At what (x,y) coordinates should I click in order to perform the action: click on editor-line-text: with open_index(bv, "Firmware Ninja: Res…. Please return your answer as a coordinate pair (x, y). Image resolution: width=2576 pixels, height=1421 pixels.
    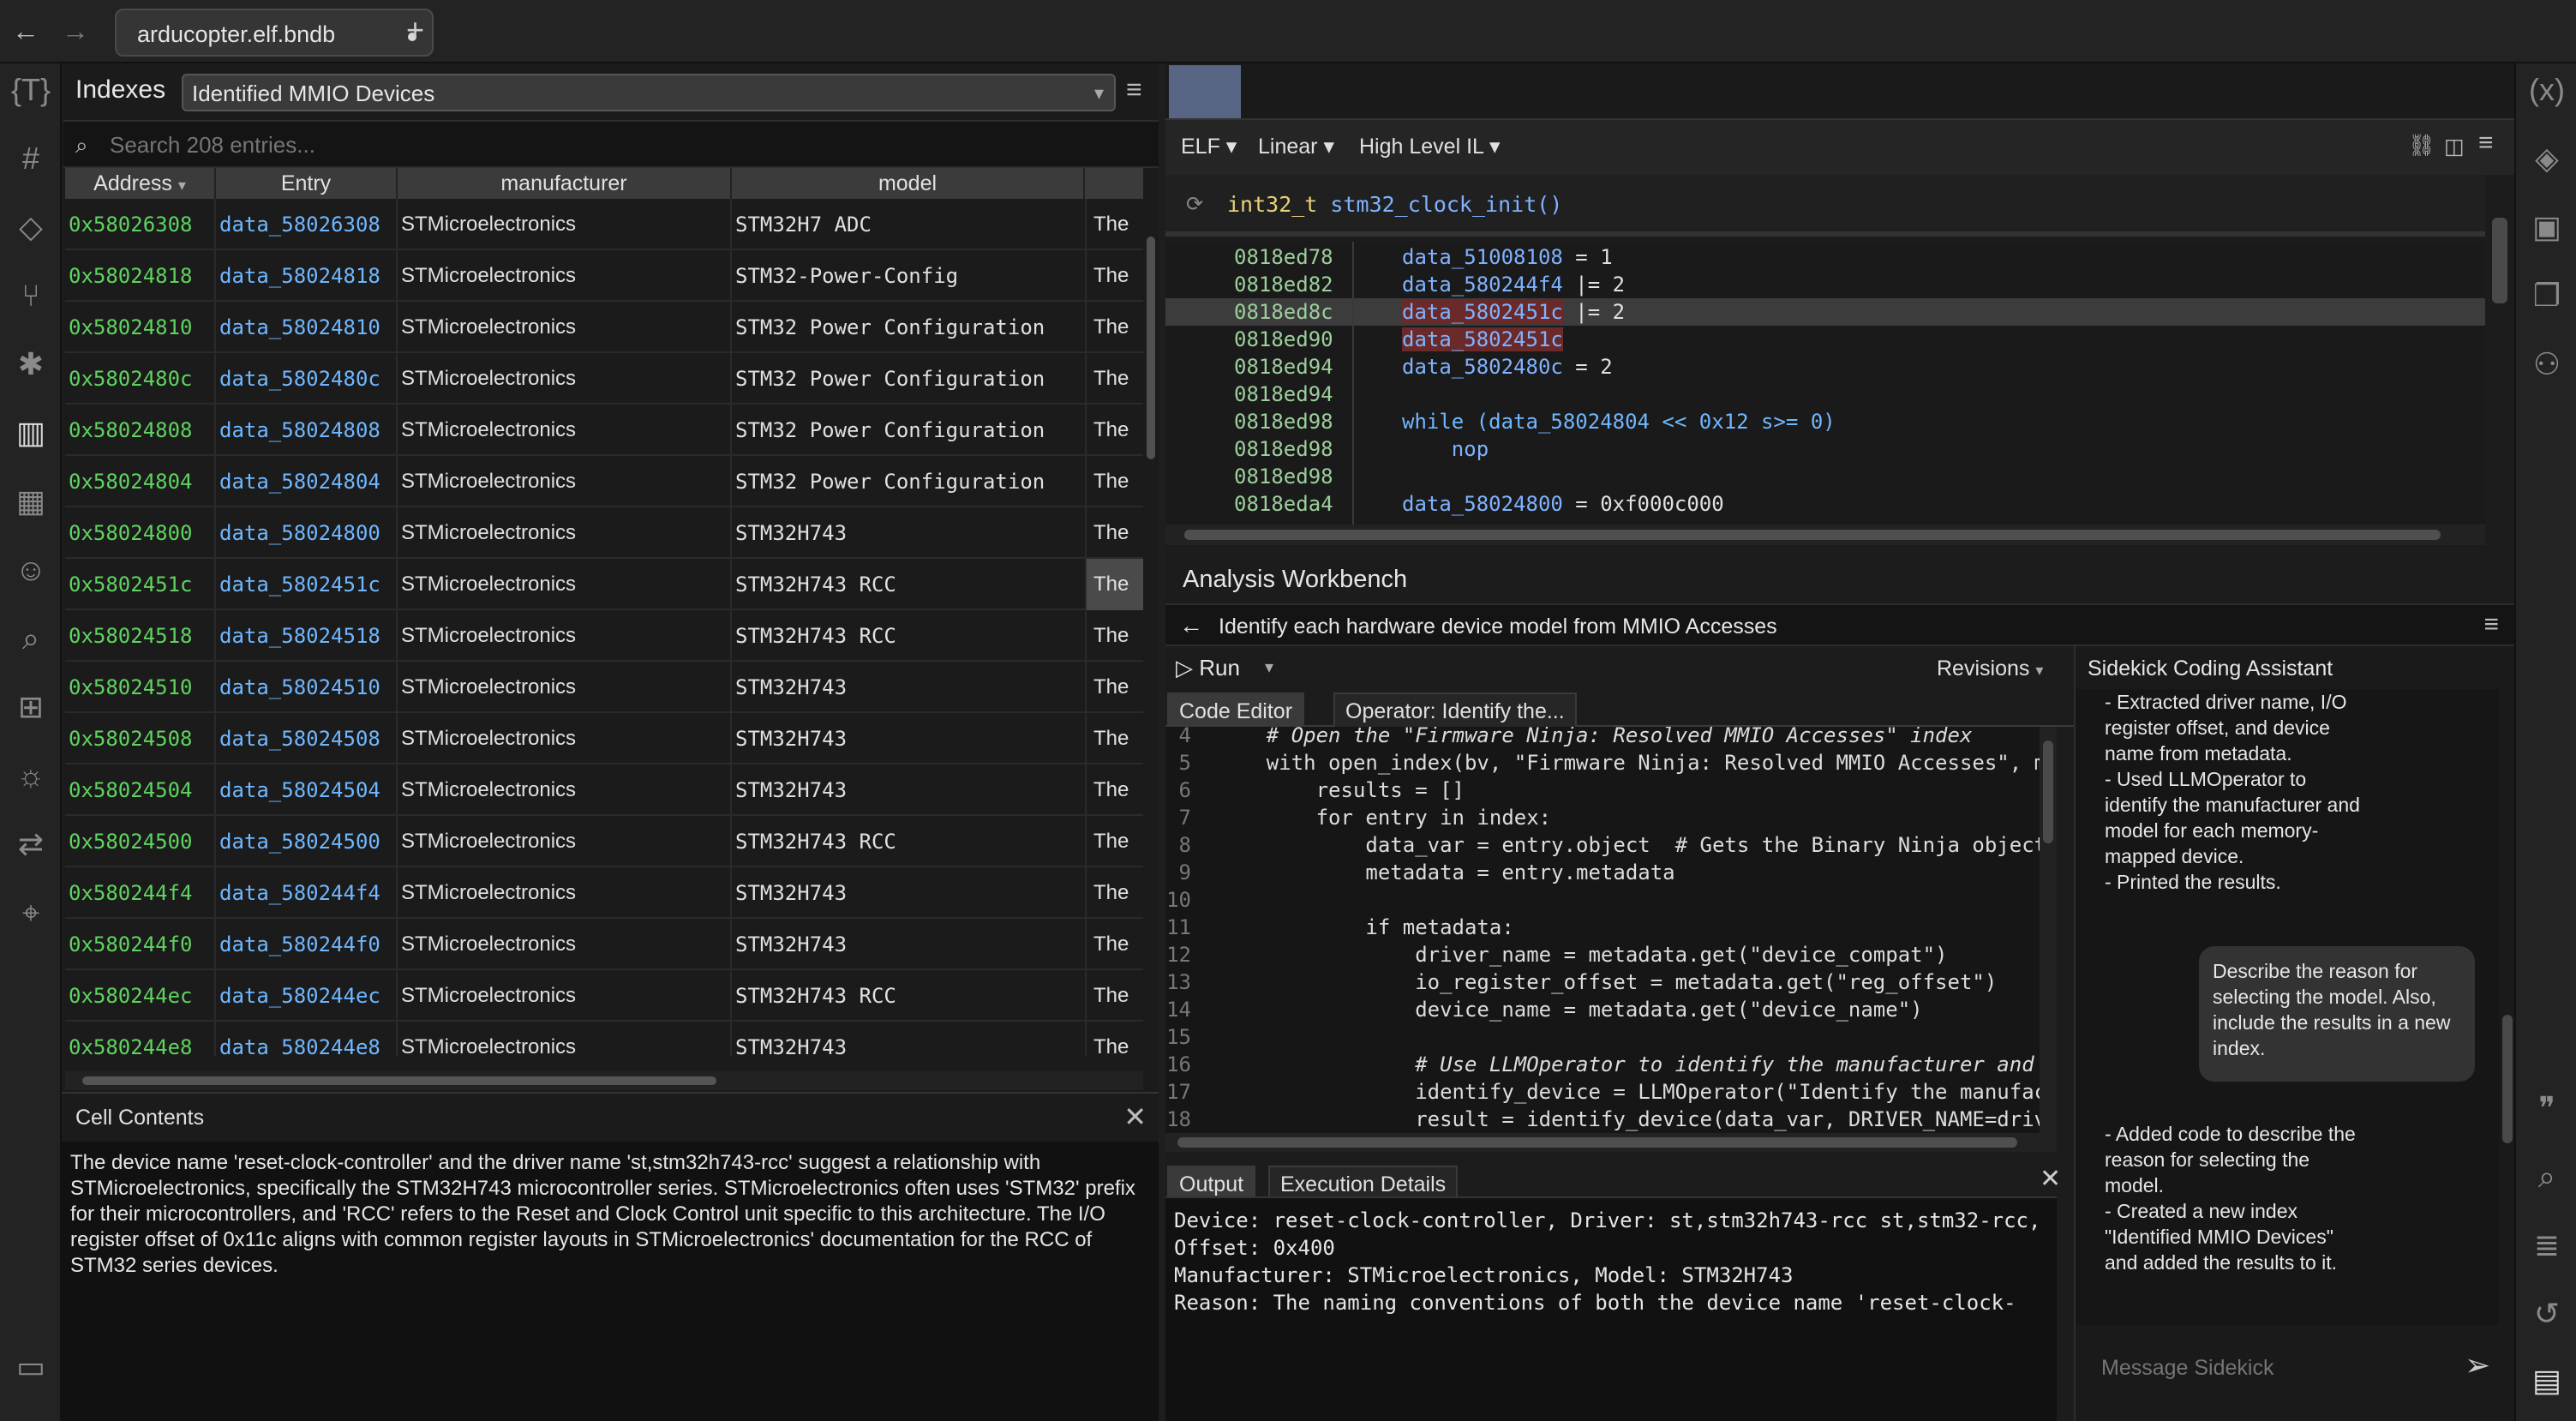
    Looking at the image, I should click on (1637, 762).